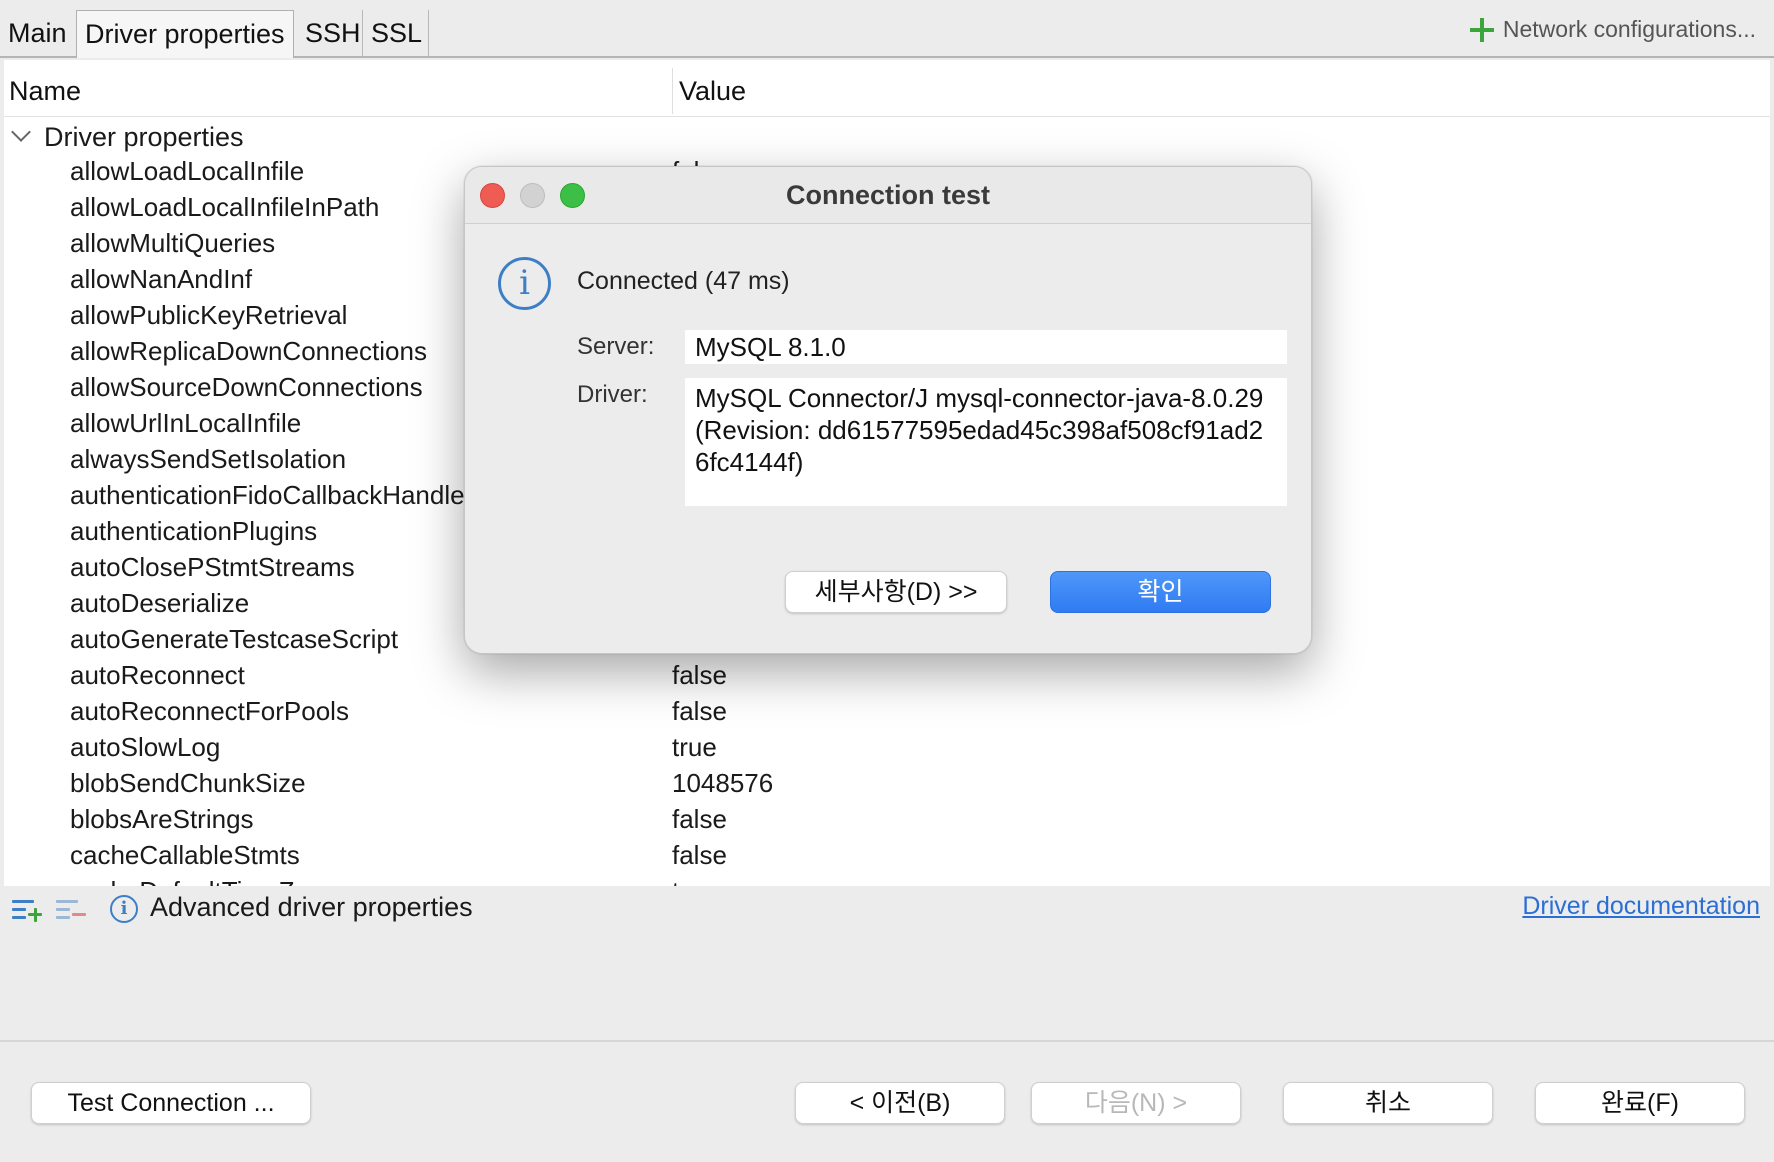  Describe the element at coordinates (204, 879) in the screenshot. I see `property-name: cacheDefaultTimeZone` at that location.